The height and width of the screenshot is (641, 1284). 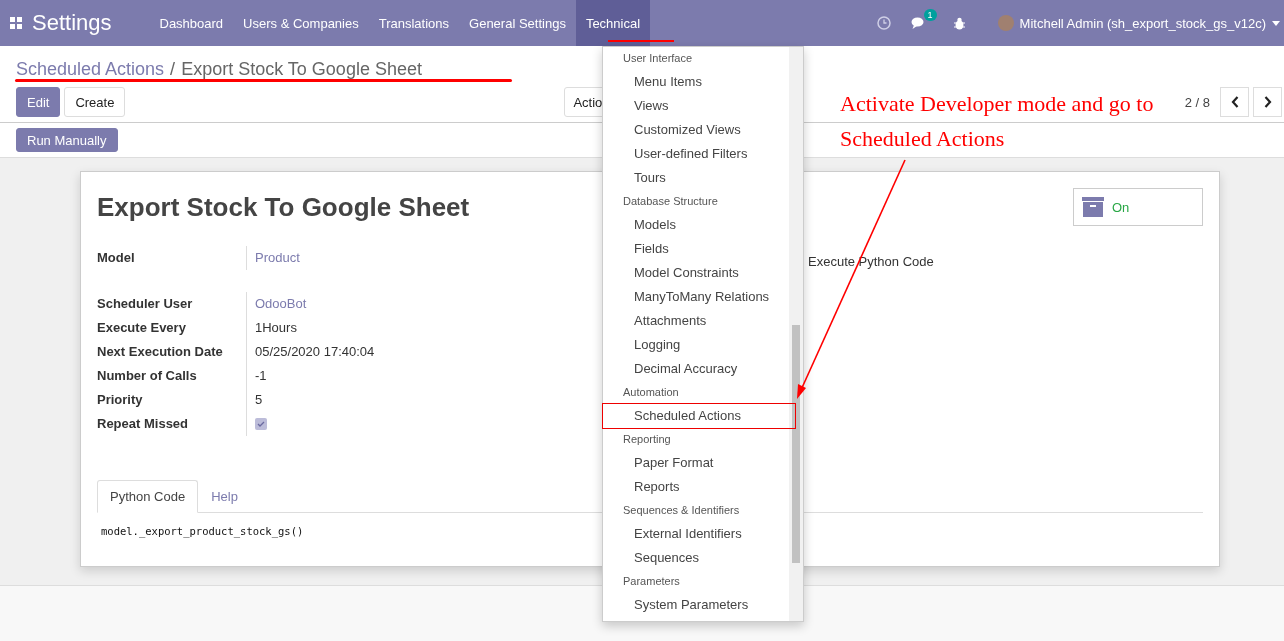 What do you see at coordinates (696, 130) in the screenshot?
I see `menu-item: Customized Views` at bounding box center [696, 130].